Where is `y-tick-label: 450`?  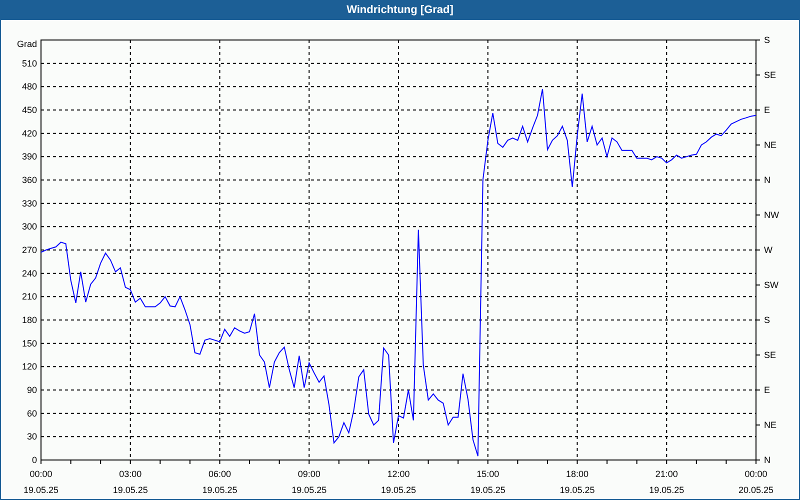
y-tick-label: 450 is located at coordinates (29, 110).